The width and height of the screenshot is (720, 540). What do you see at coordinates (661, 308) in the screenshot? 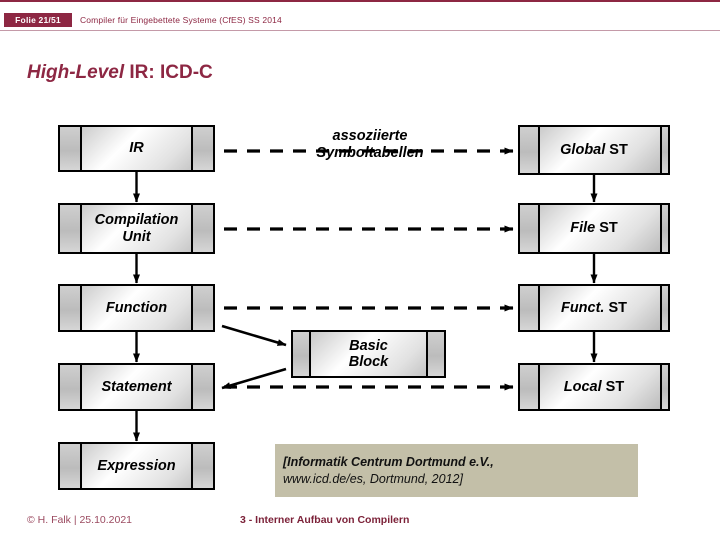
I see `node-funct-st-right-rule` at bounding box center [661, 308].